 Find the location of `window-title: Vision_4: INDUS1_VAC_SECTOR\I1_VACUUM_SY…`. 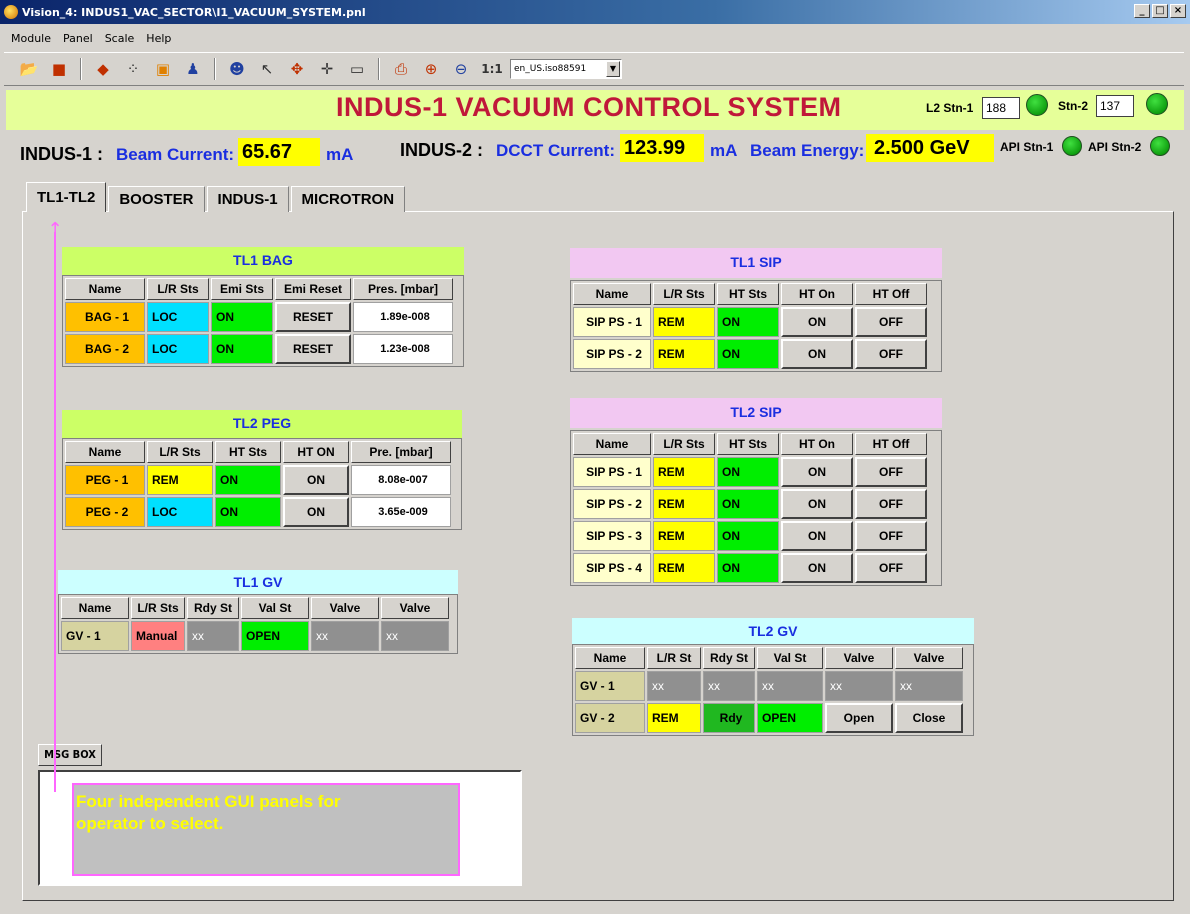

window-title: Vision_4: INDUS1_VAC_SECTOR\I1_VACUUM_SY… is located at coordinates (194, 12).